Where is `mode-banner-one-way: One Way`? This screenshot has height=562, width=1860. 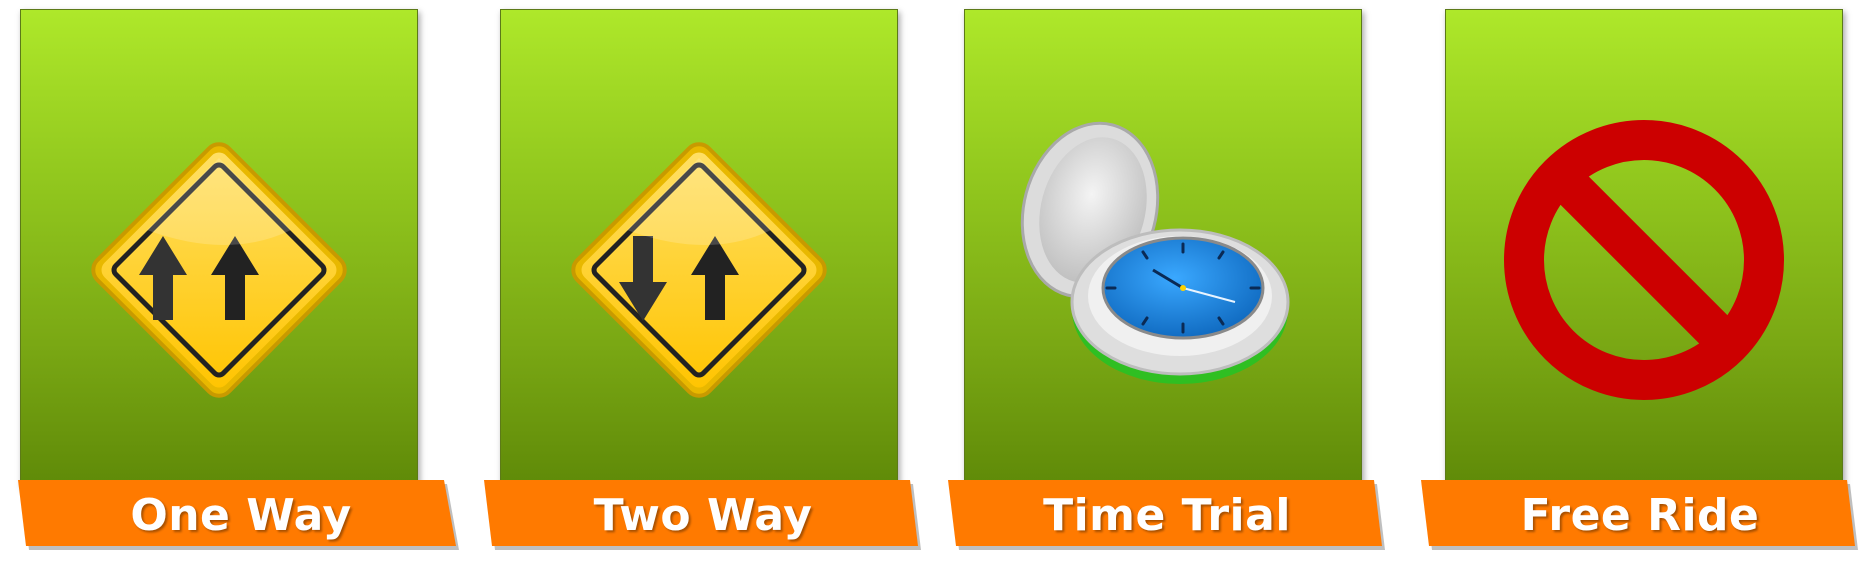
mode-banner-one-way: One Way is located at coordinates (241, 516).